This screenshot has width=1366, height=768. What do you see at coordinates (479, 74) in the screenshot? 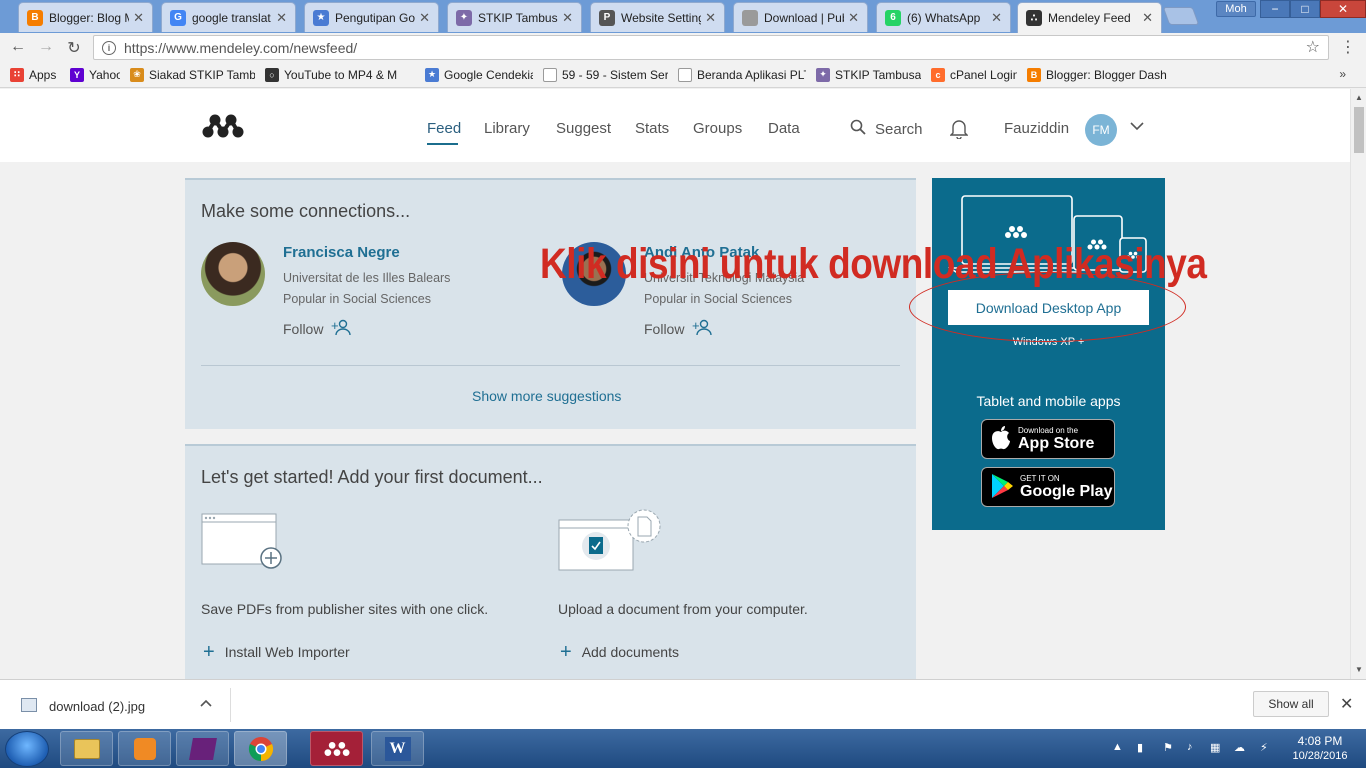
I see `bookmark-item: ★ Google Cendekia` at bounding box center [479, 74].